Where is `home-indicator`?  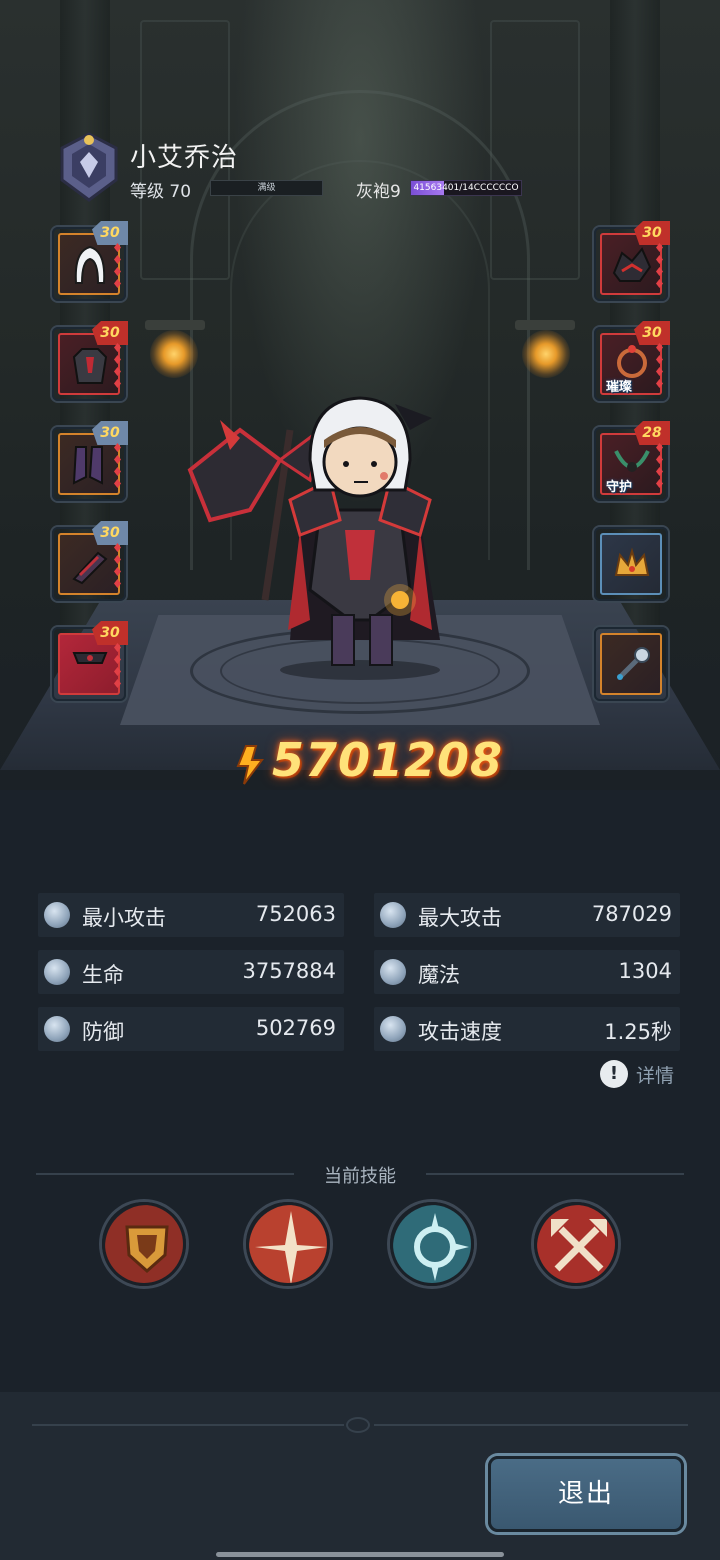
home-indicator is located at coordinates (360, 1554).